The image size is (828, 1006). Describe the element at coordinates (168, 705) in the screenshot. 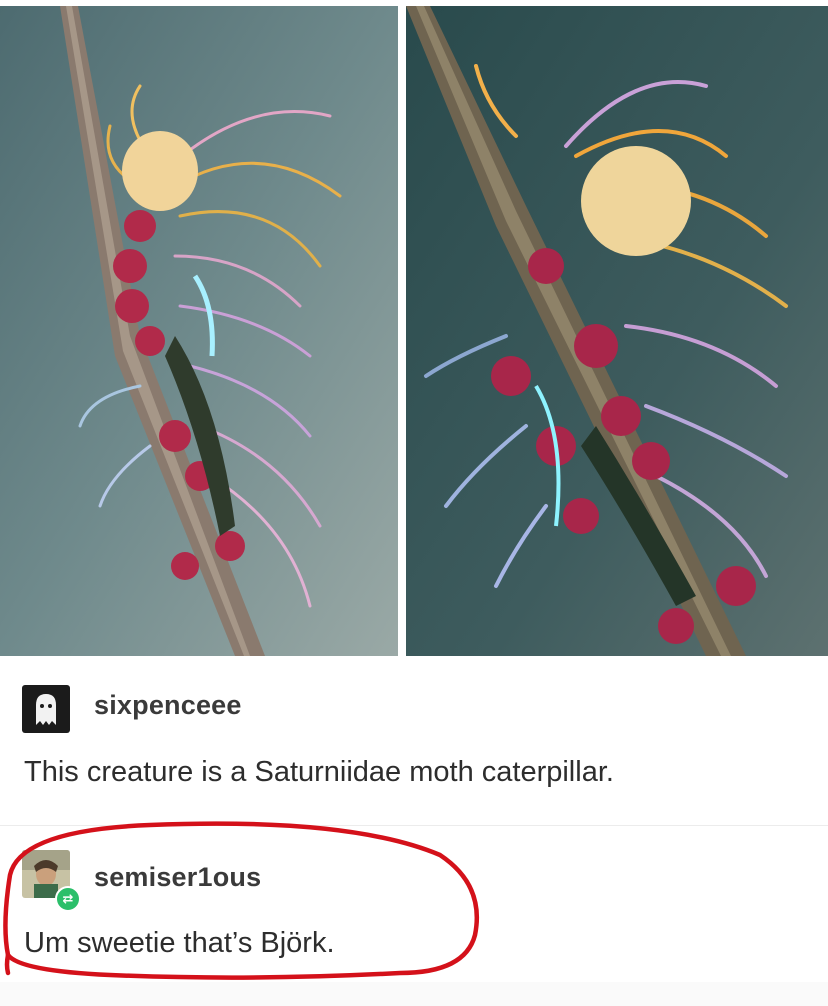

I see `username: sixpenceee` at that location.